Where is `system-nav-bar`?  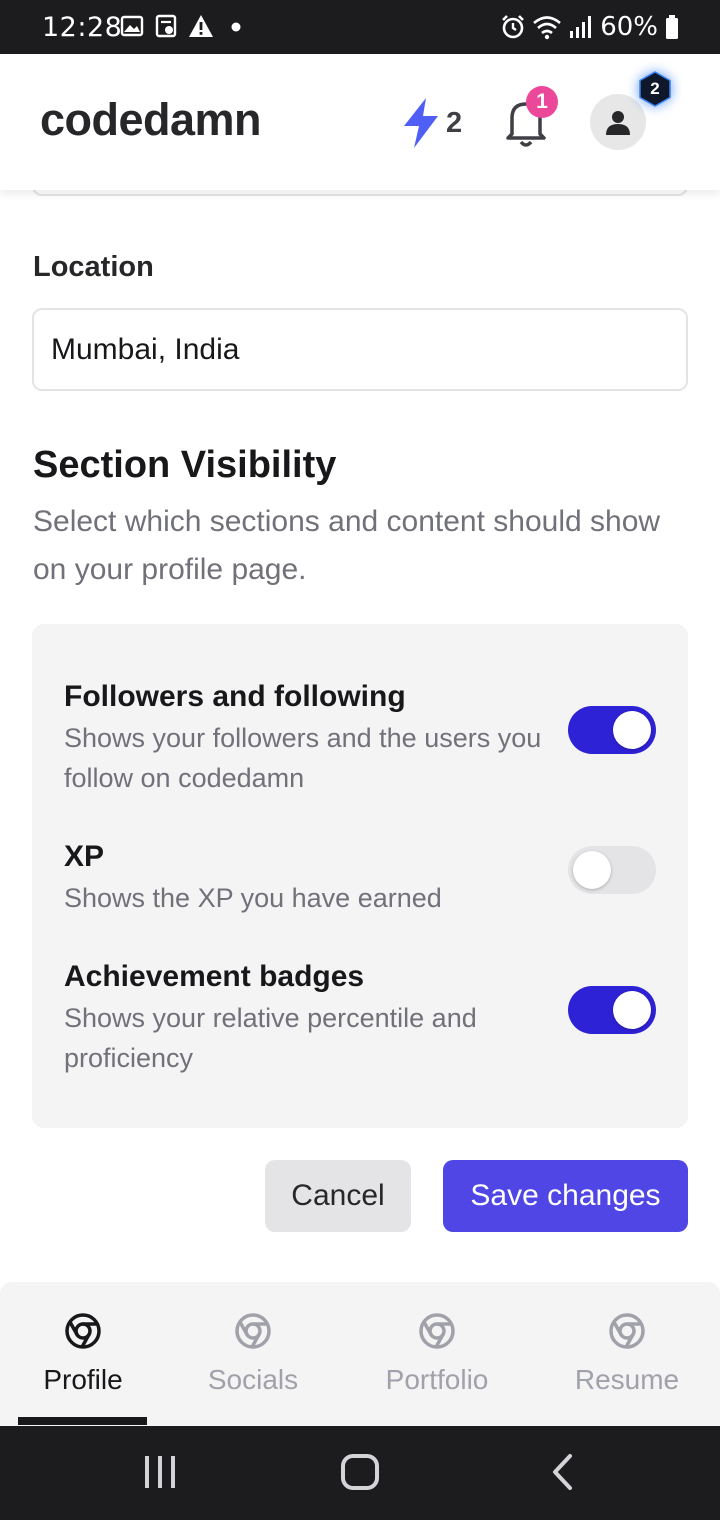
system-nav-bar is located at coordinates (360, 1473).